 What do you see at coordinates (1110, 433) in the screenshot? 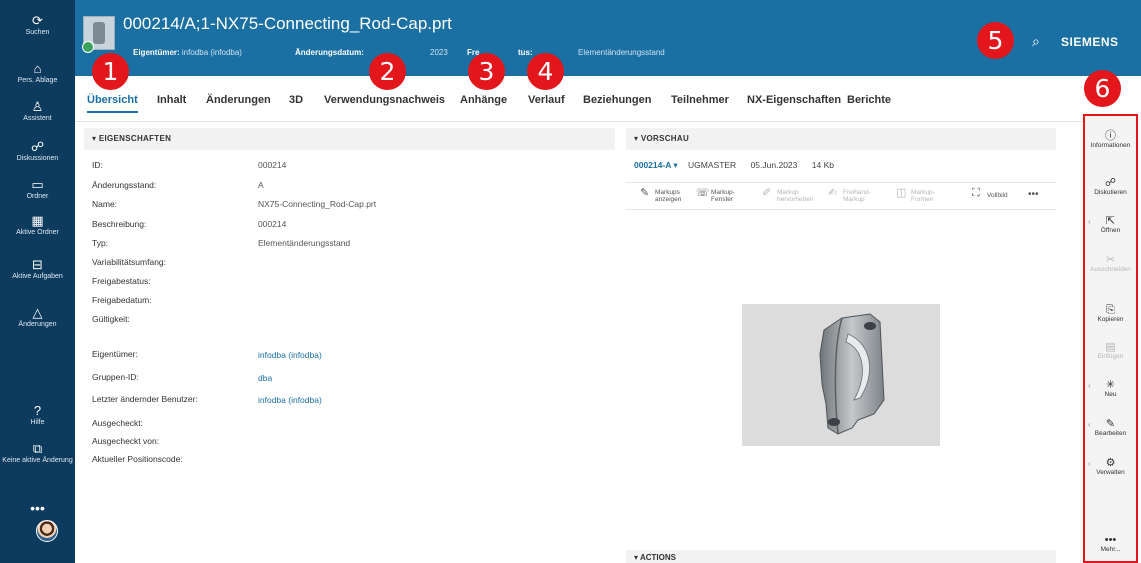
I see `command-label: Bearbeiten` at bounding box center [1110, 433].